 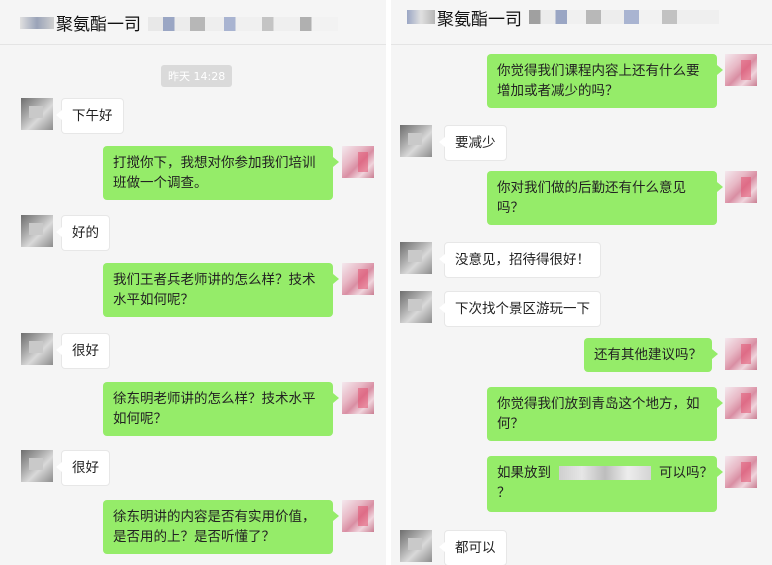 What do you see at coordinates (473, 143) in the screenshot?
I see `message-bubble-incoming: 要减少` at bounding box center [473, 143].